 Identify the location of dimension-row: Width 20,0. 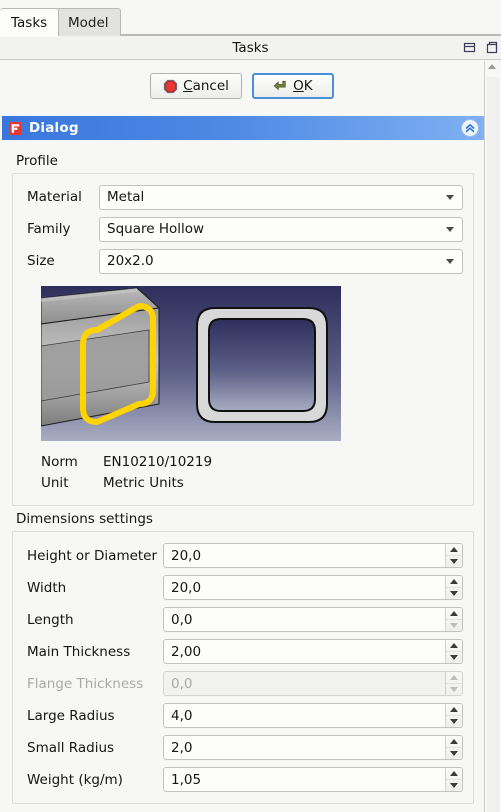
(245, 587).